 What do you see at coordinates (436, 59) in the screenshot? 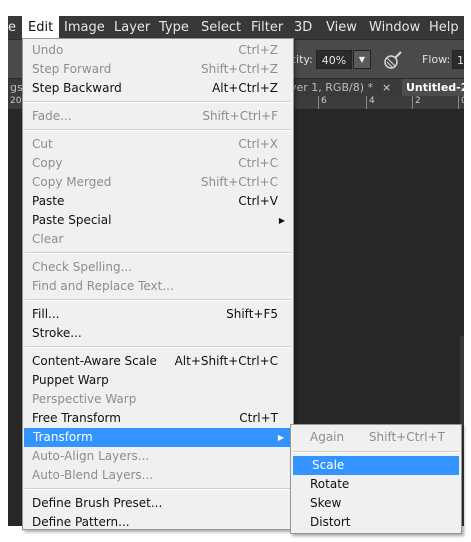
I see `flow-label: Flow:` at bounding box center [436, 59].